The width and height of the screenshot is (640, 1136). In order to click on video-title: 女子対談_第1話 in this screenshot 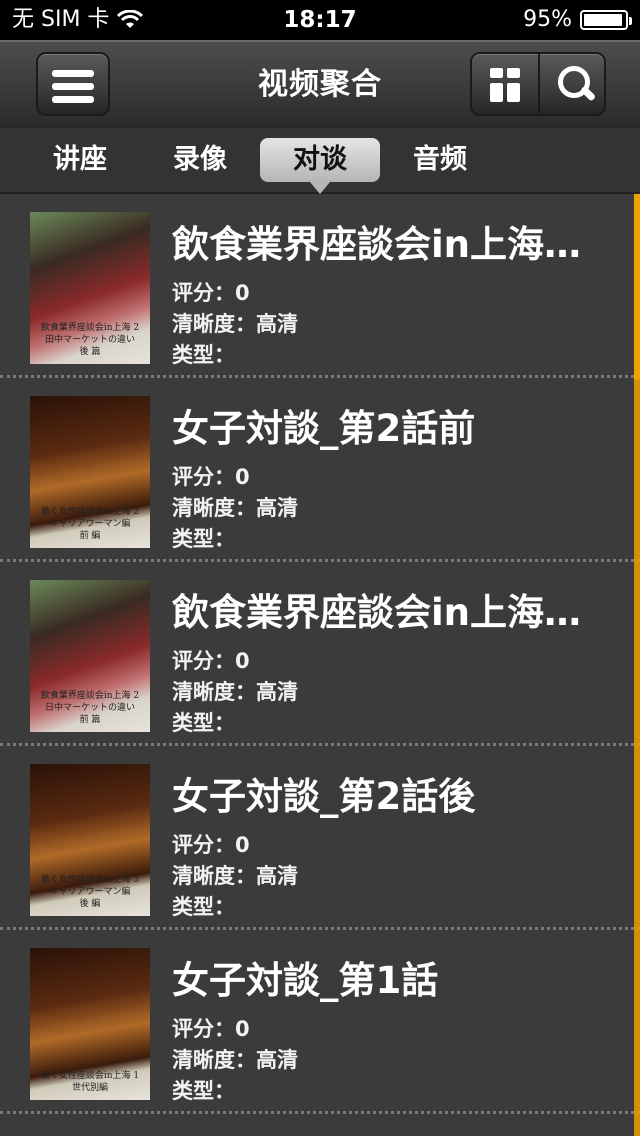, I will do `click(305, 980)`.